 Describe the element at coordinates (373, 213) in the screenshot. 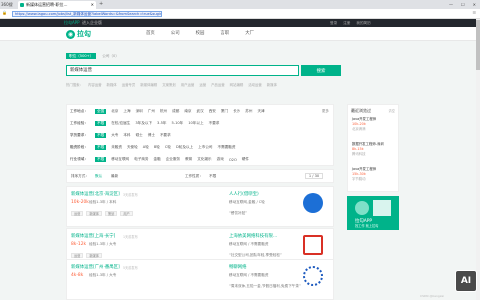

I see `app-promo-banner: 拉勾APP 找工作 就上拉勾` at that location.